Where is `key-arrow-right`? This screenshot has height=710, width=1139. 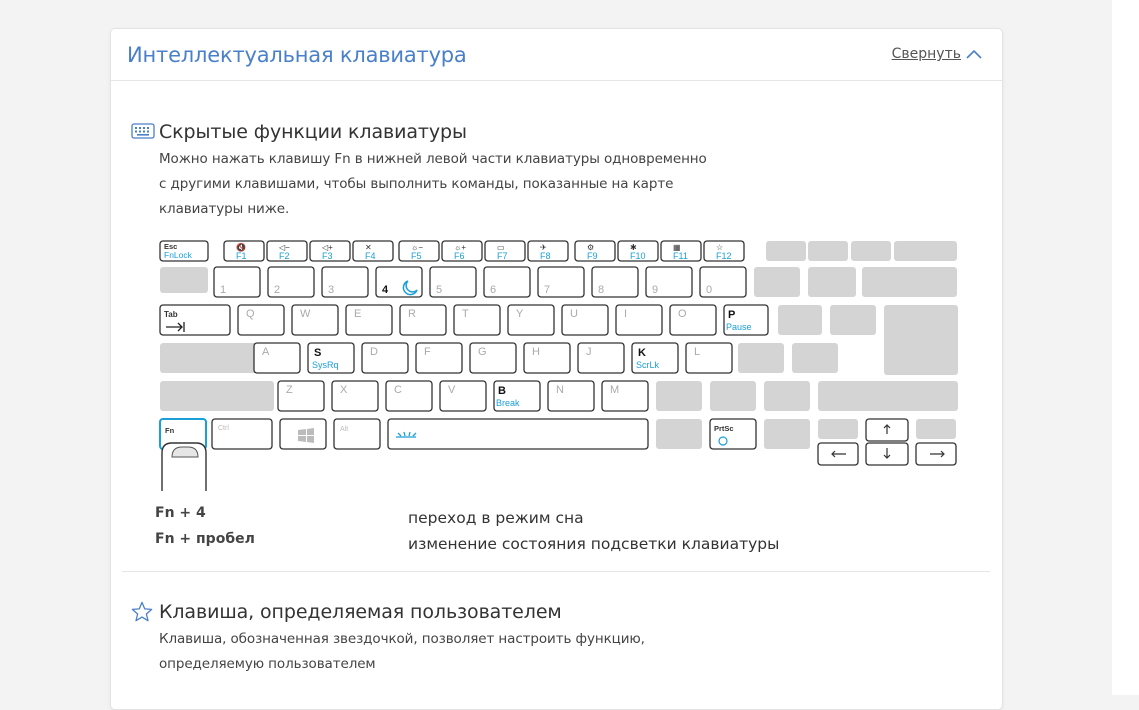 key-arrow-right is located at coordinates (936, 454).